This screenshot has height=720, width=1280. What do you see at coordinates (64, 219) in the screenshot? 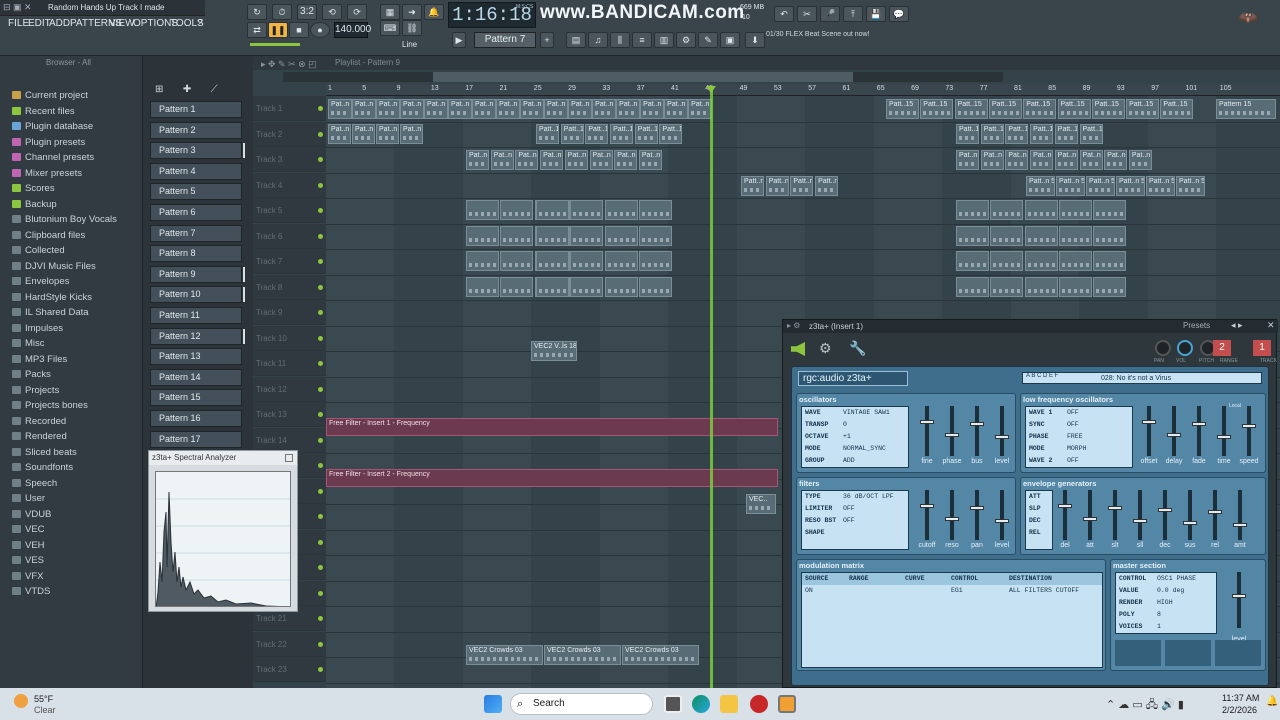
I see `browser-item: Blutonium Boy Vocals` at bounding box center [64, 219].